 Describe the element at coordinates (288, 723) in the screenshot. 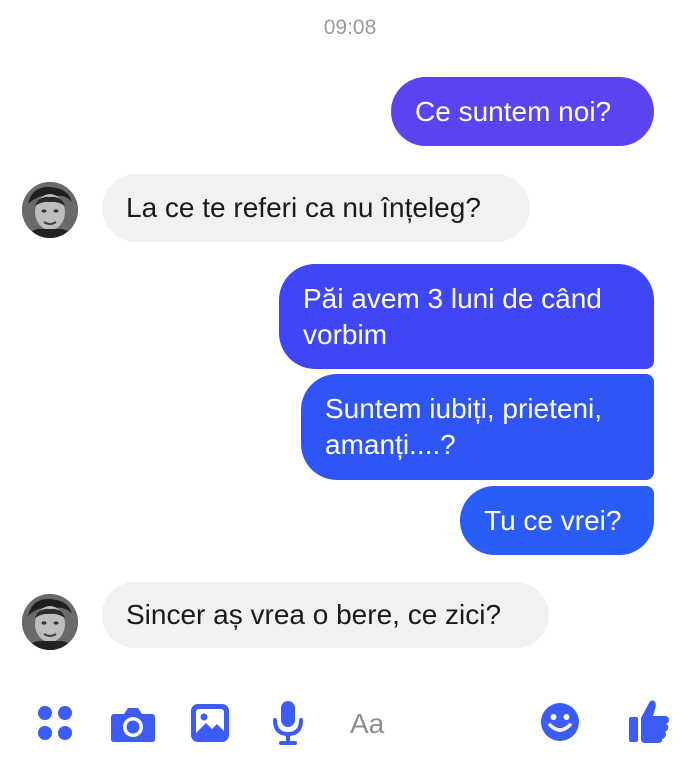

I see `microphone-icon` at that location.